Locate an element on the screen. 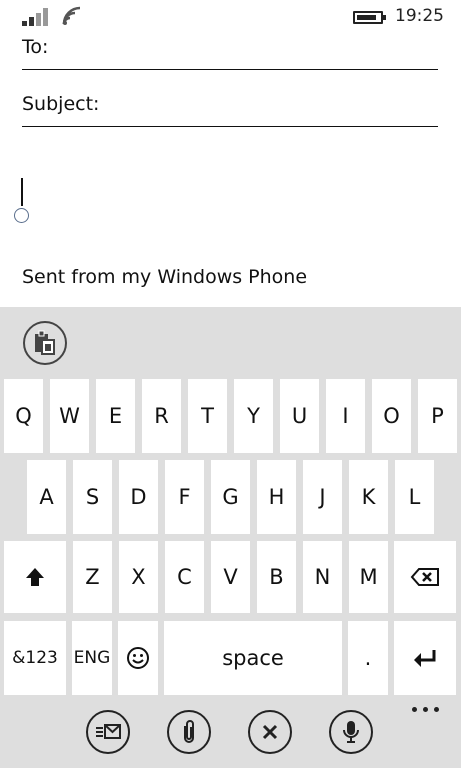  clipboard-button is located at coordinates (45, 343).